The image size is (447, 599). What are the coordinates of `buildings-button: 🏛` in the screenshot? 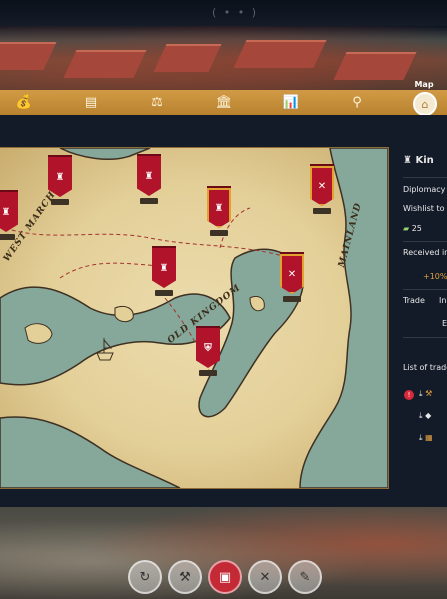 It's located at (224, 102).